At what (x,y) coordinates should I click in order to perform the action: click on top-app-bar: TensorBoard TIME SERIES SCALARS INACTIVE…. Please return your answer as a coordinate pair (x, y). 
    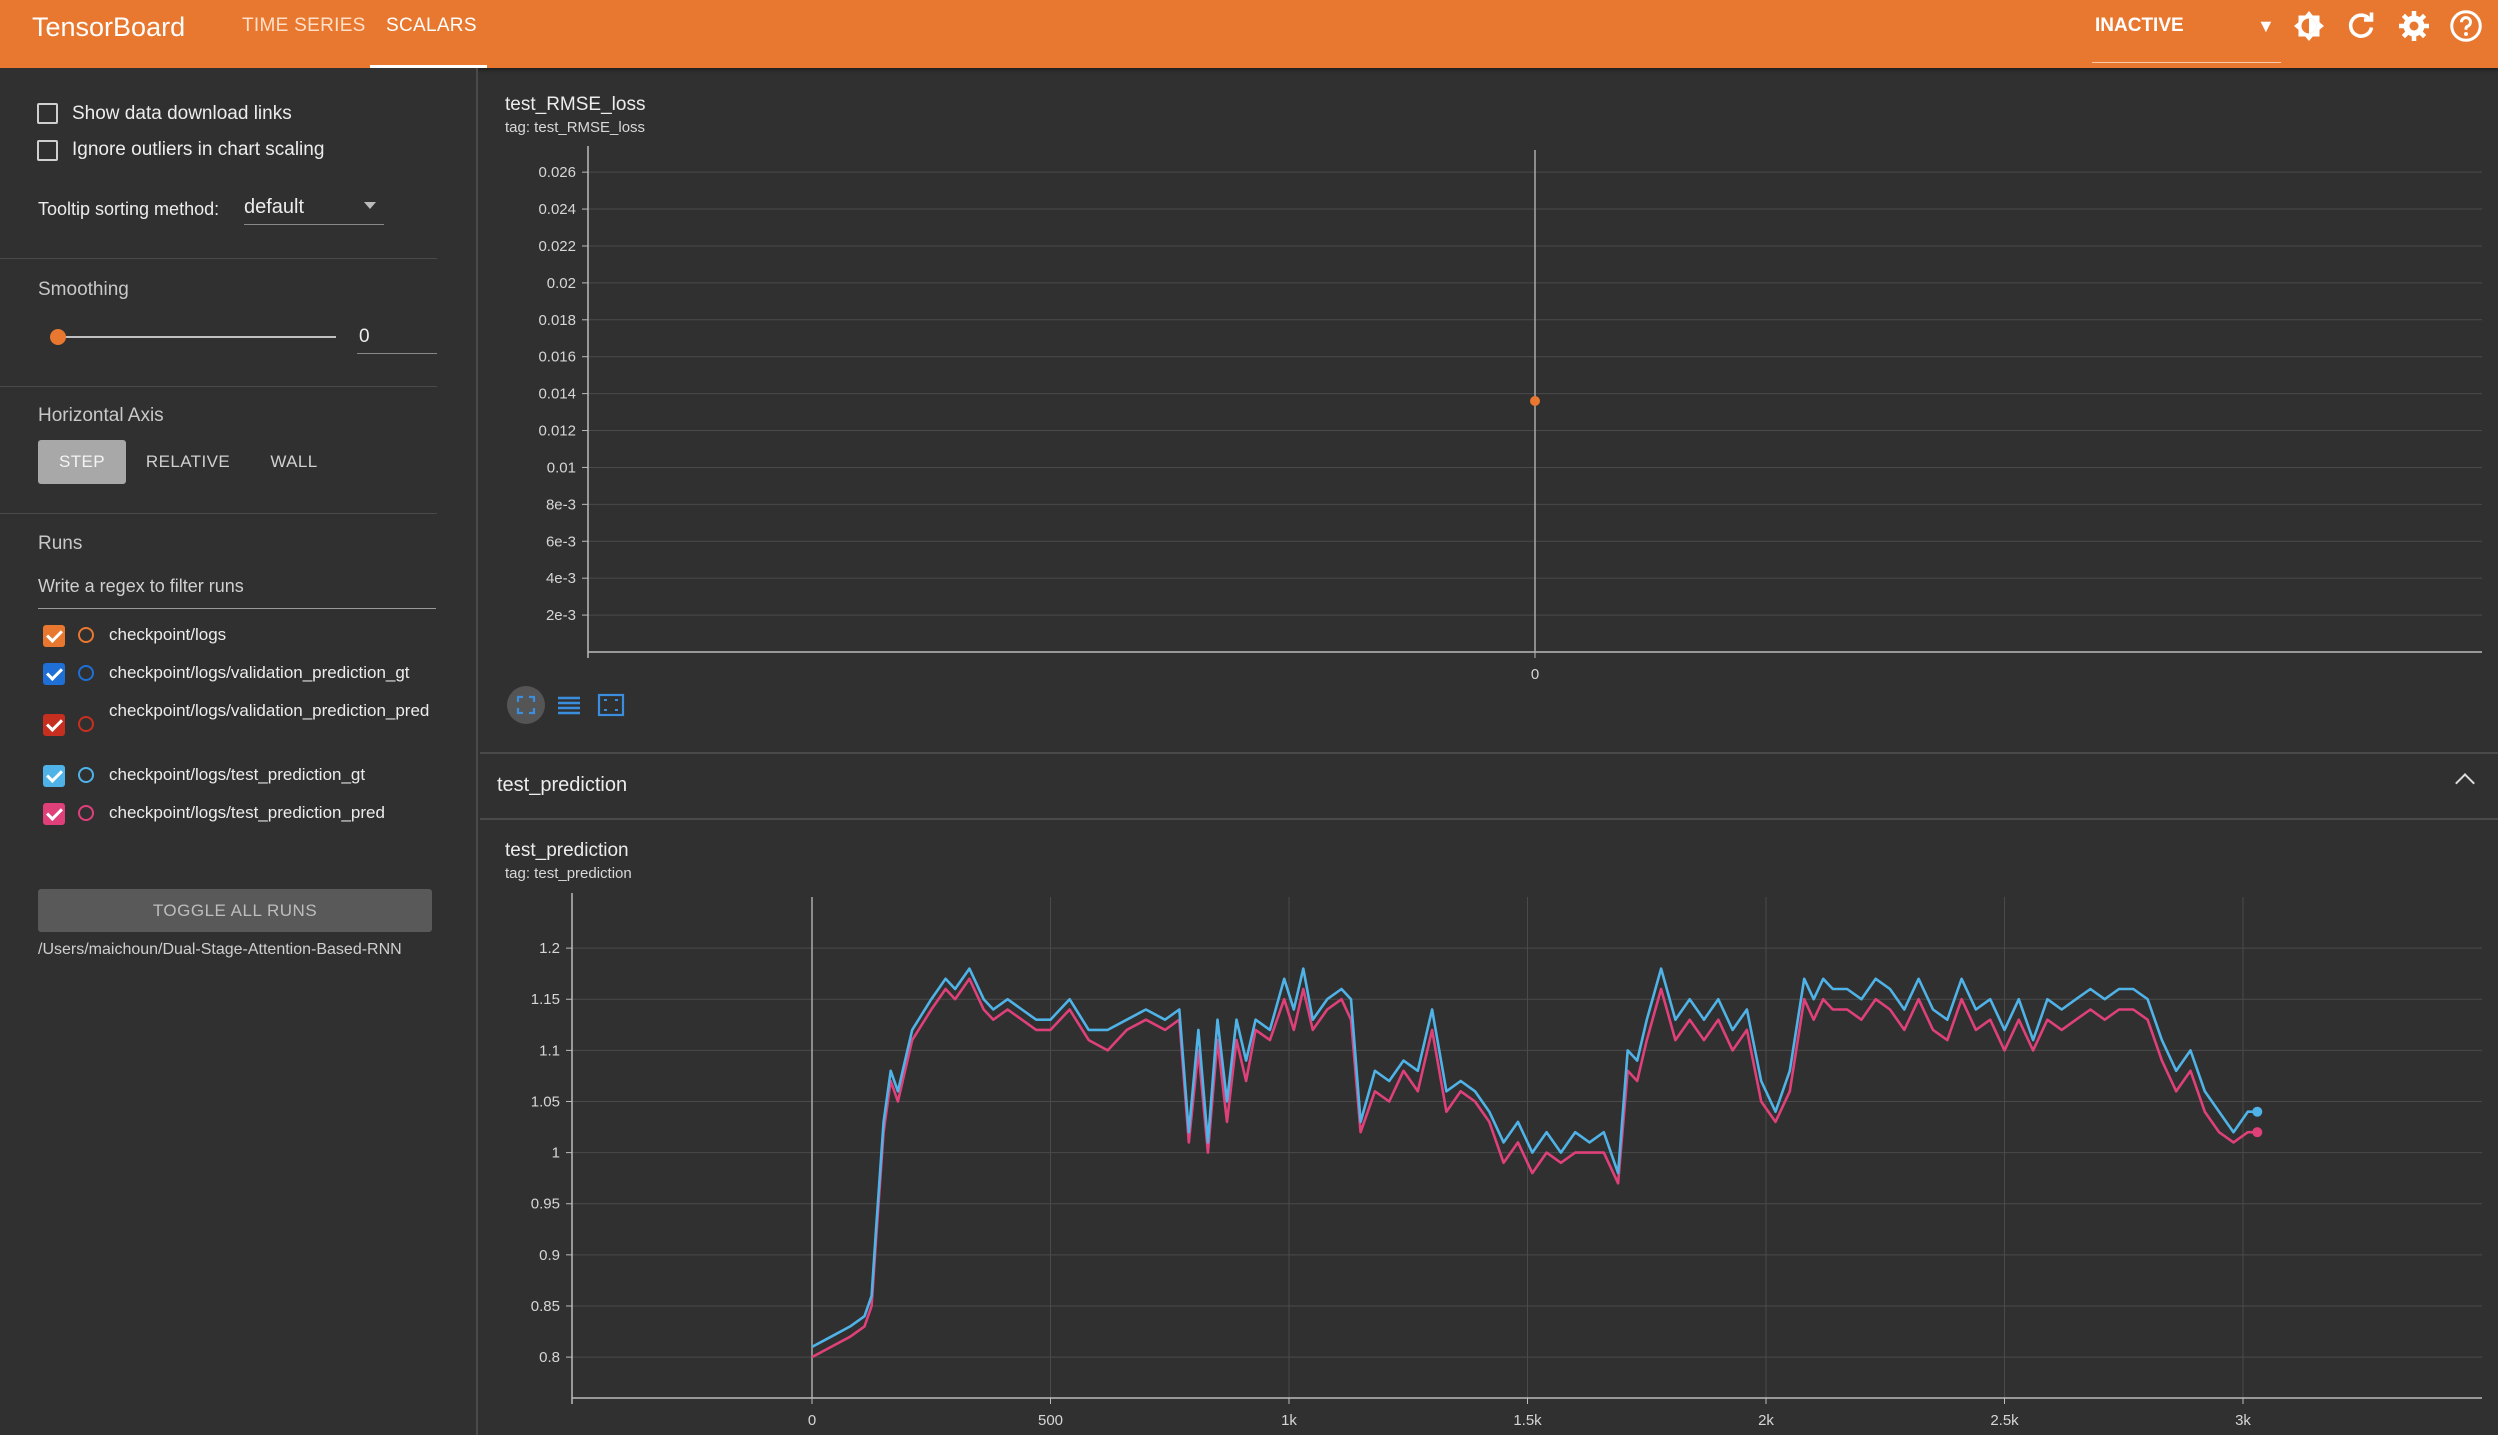
    Looking at the image, I should click on (1249, 34).